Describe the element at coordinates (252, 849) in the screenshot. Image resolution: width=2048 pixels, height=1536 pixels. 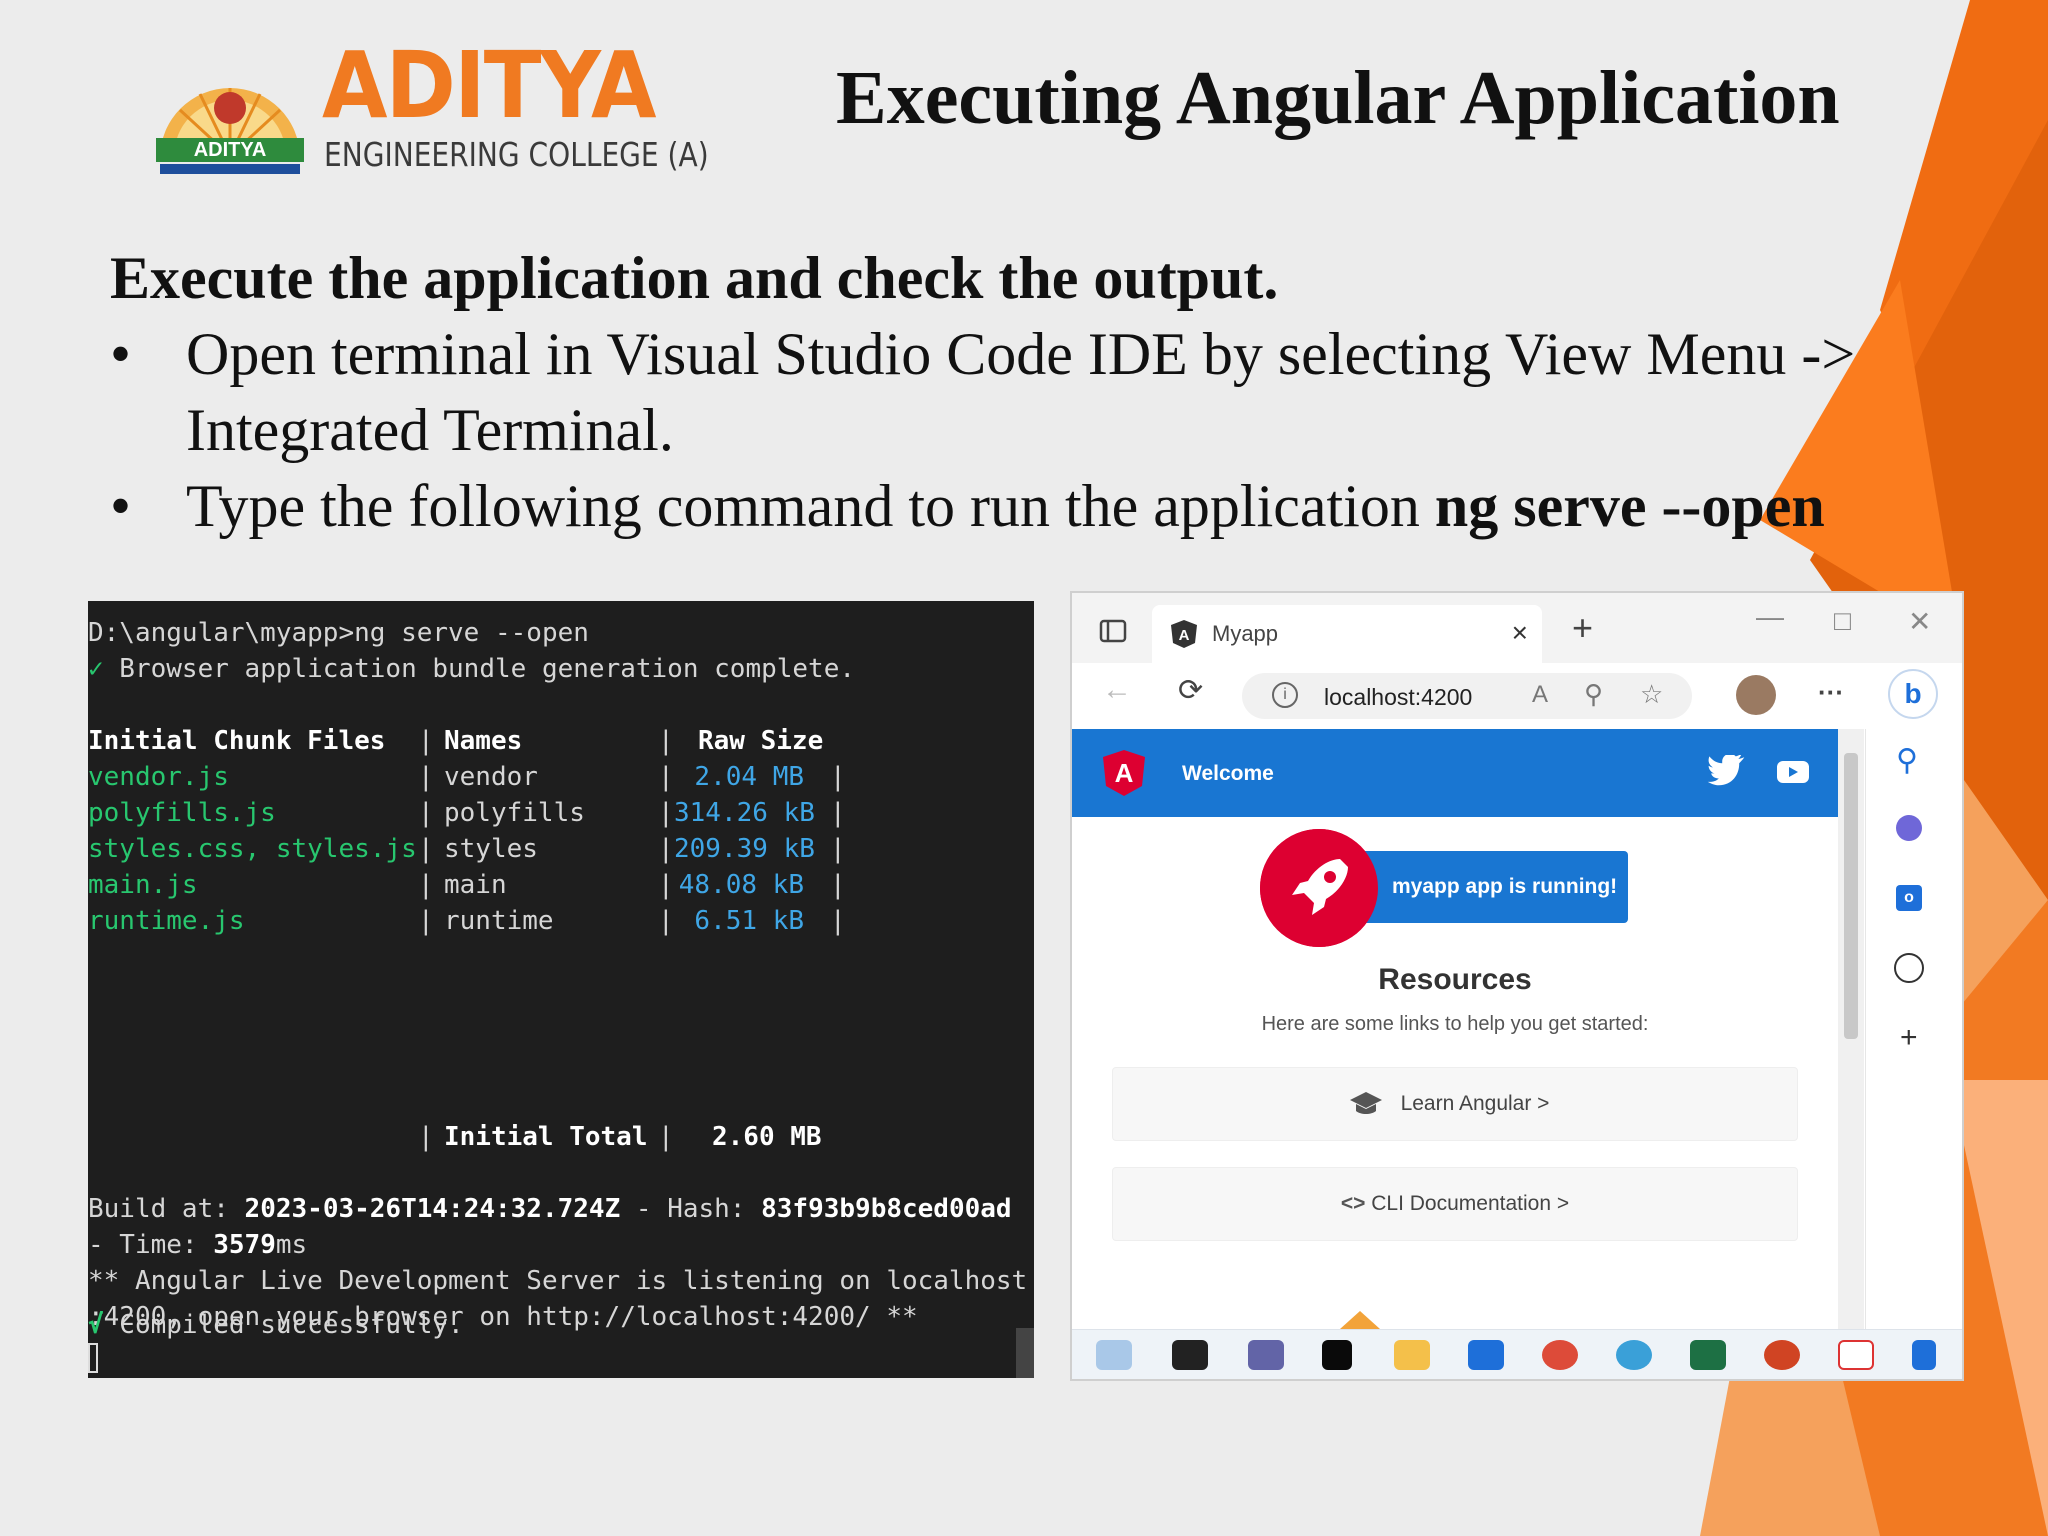
I see `chunk-file: styles.css, styles.js` at that location.